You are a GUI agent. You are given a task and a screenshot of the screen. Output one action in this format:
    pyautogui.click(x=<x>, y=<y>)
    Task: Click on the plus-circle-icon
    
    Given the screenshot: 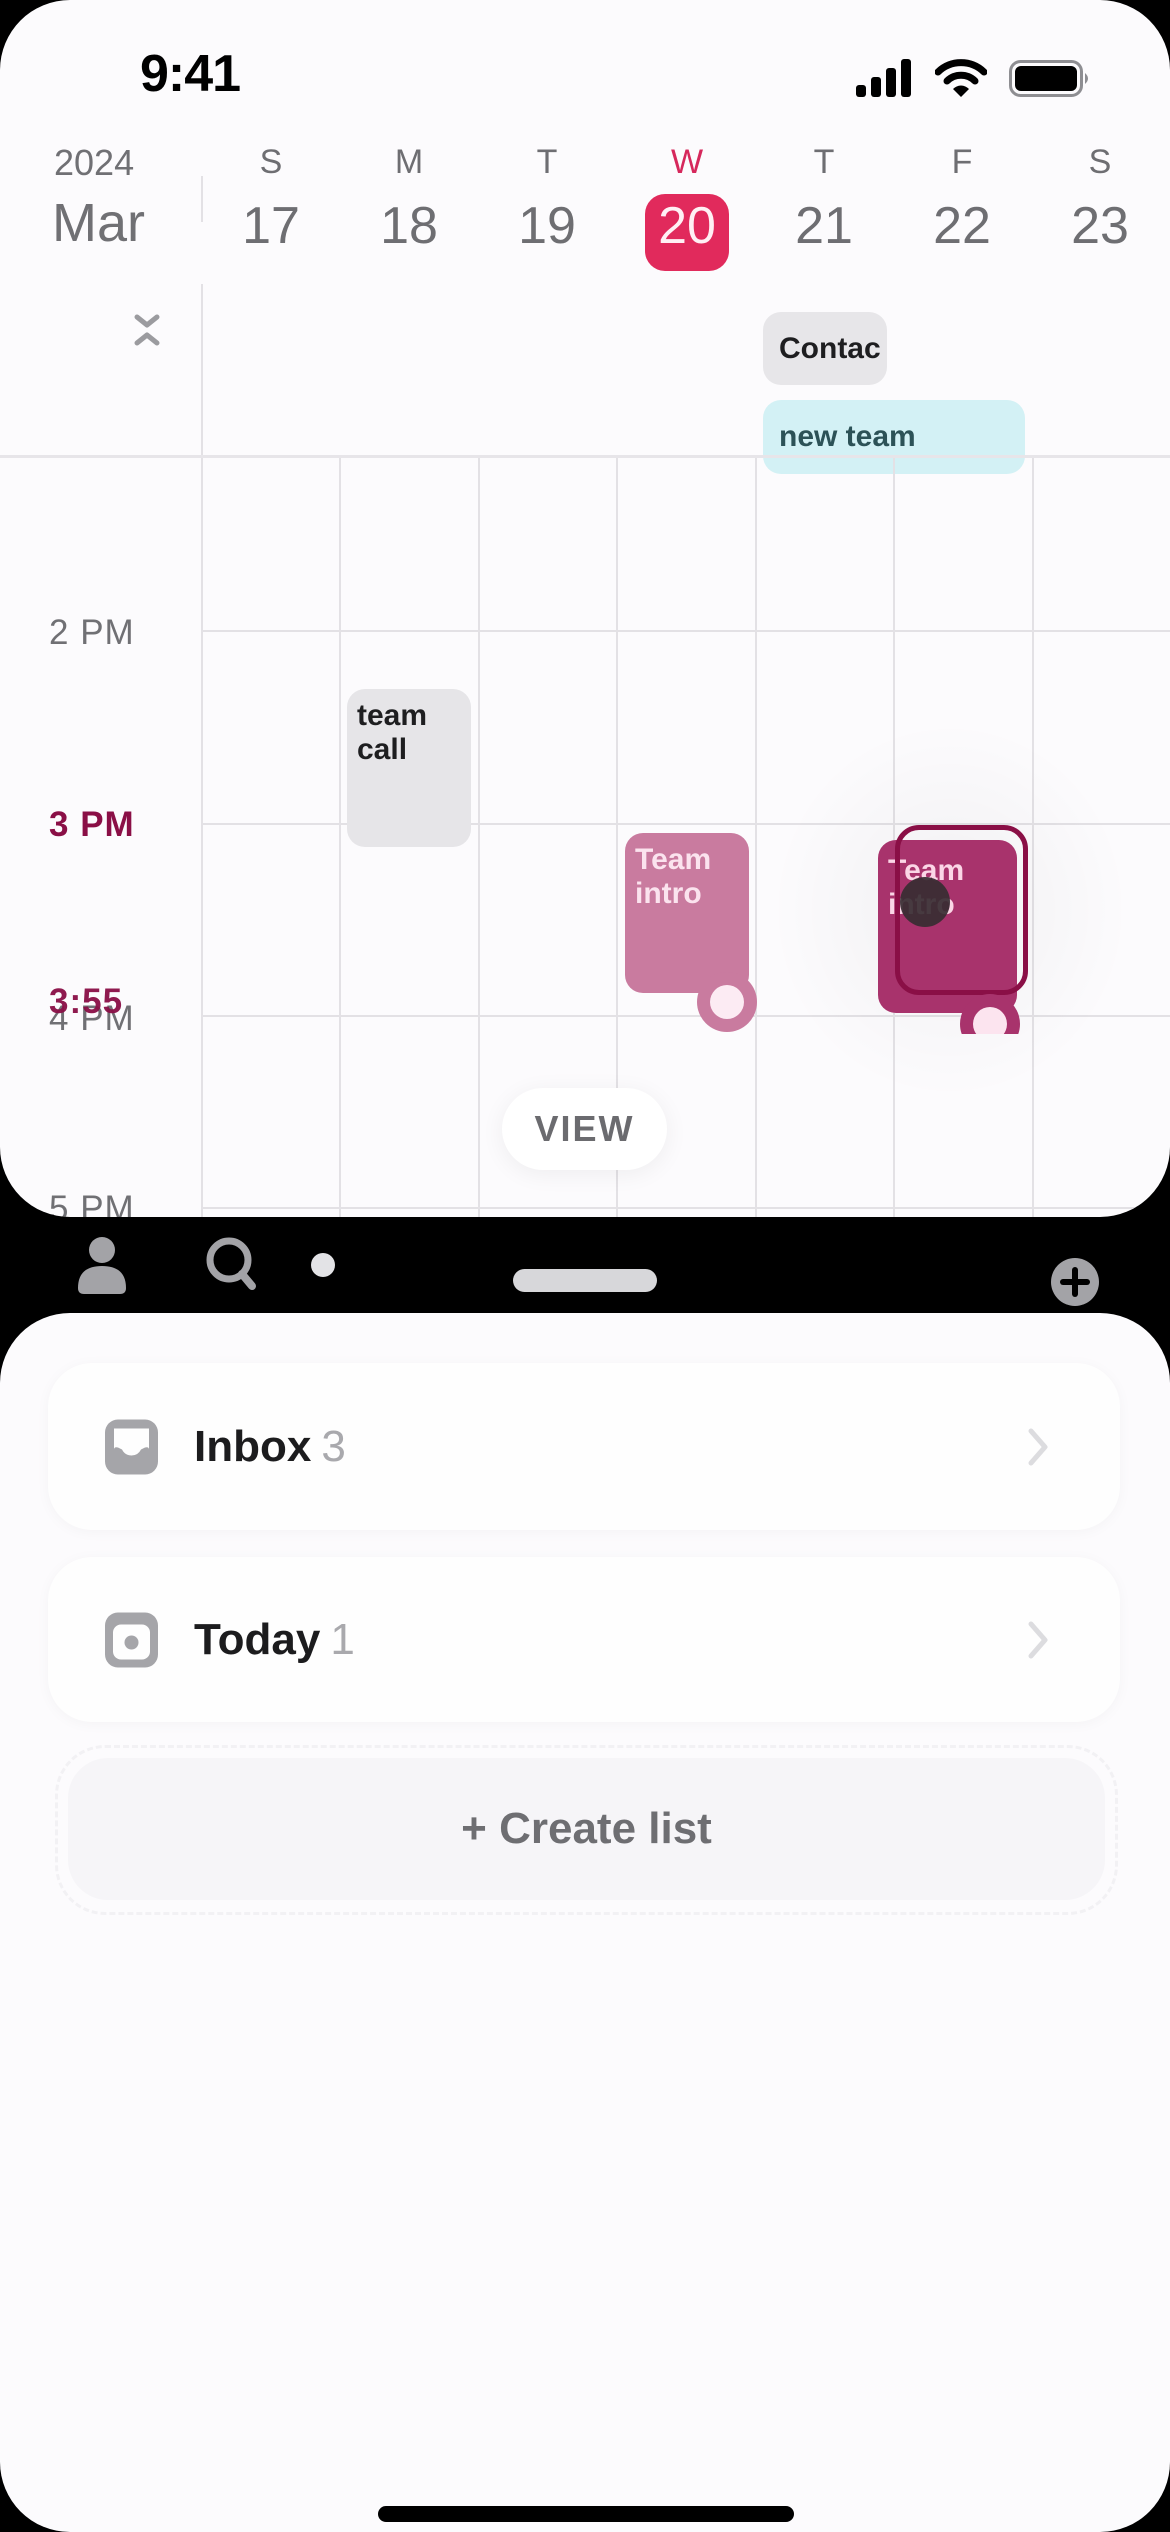 What is the action you would take?
    pyautogui.click(x=1075, y=1282)
    